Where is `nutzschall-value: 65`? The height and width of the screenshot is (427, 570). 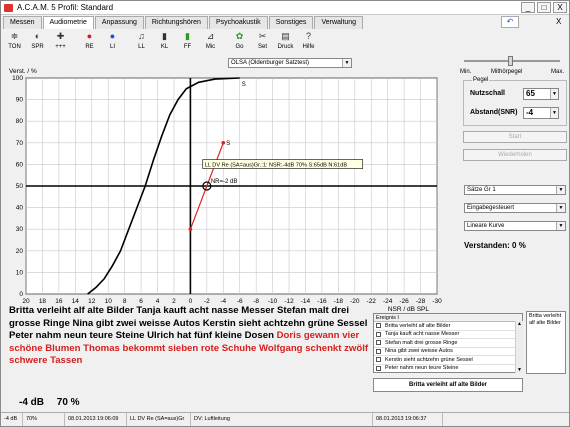
nutzschall-value: 65 is located at coordinates (530, 93).